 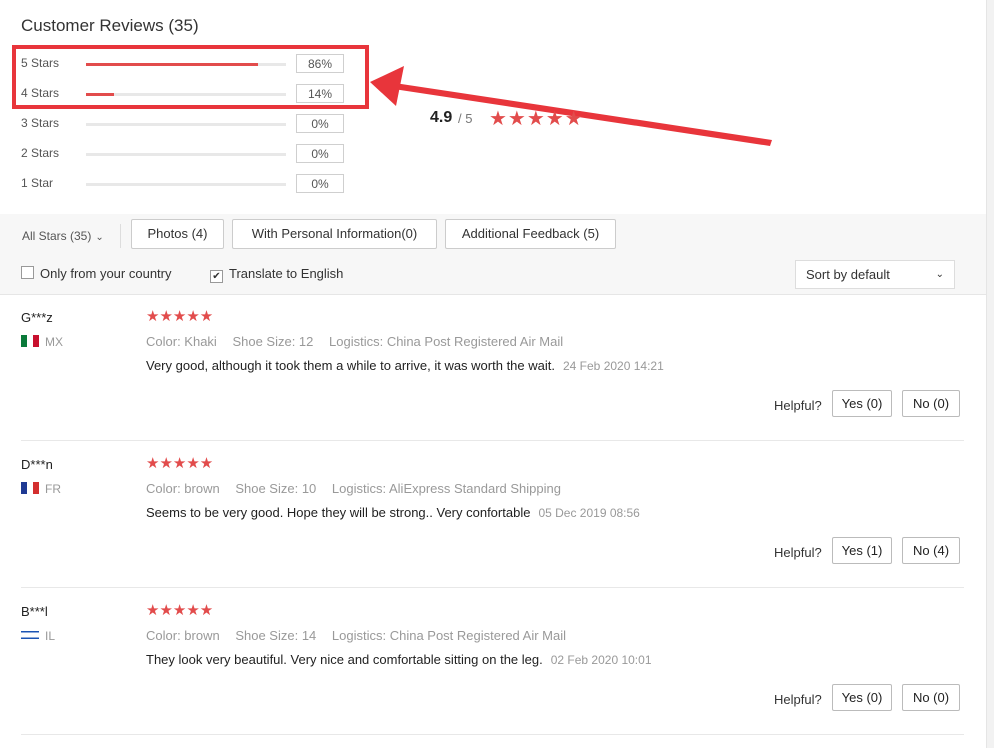 What do you see at coordinates (848, 274) in the screenshot?
I see `sort-label: Sort by default` at bounding box center [848, 274].